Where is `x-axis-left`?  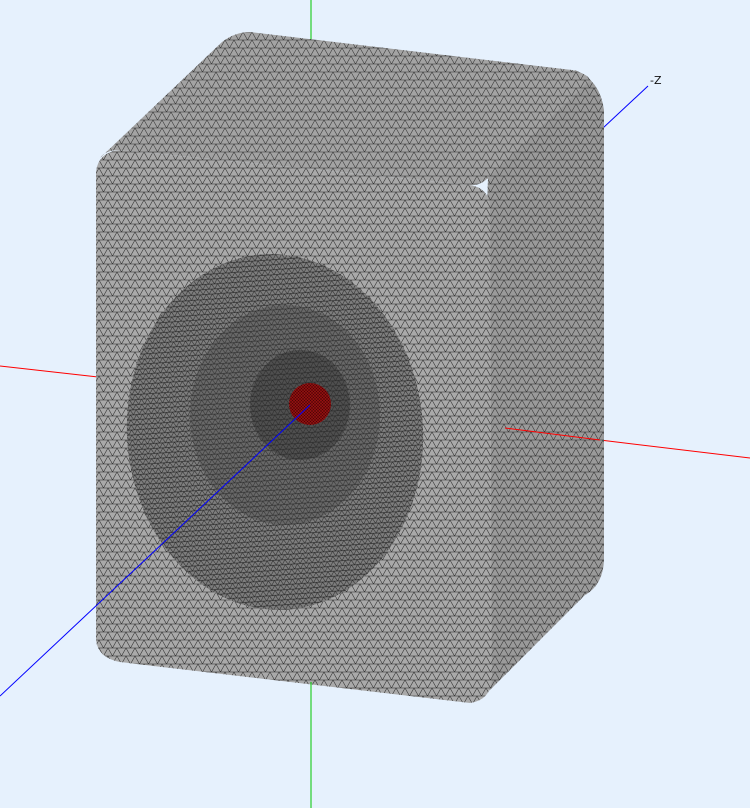
x-axis-left is located at coordinates (49, 371).